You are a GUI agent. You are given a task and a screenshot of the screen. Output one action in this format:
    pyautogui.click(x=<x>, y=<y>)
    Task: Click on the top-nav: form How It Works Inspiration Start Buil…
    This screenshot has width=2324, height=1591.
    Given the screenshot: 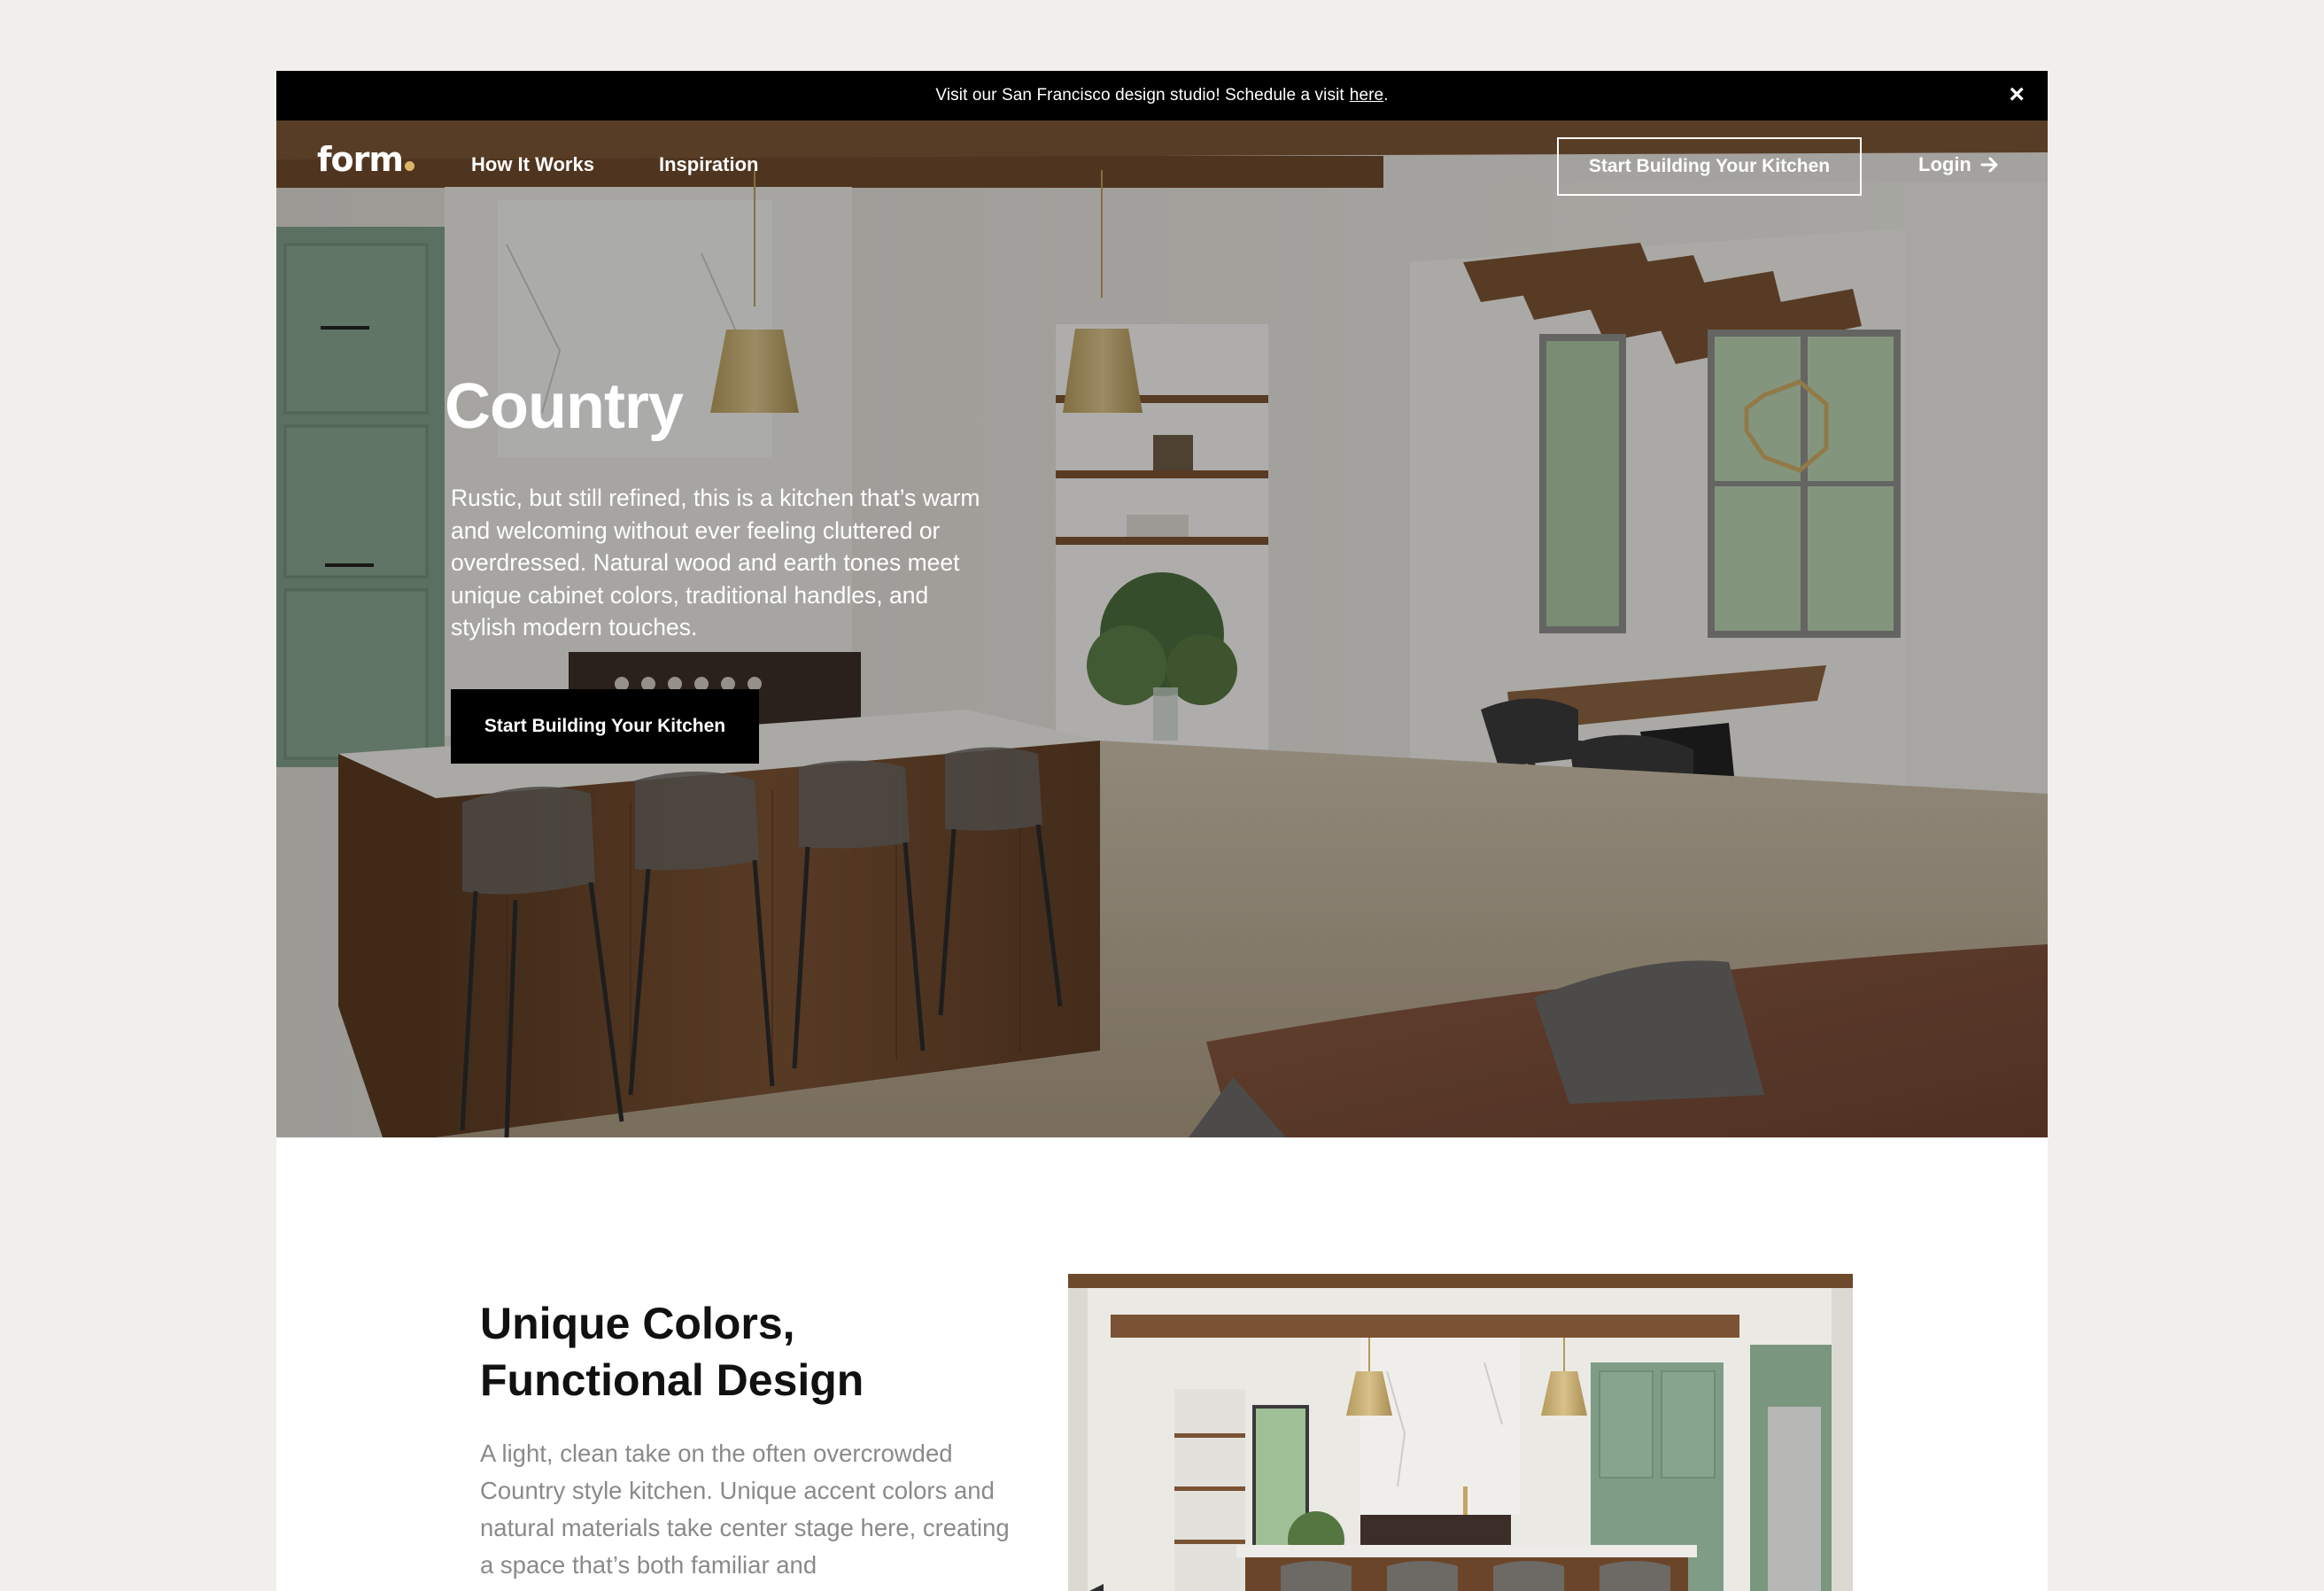 What is the action you would take?
    pyautogui.click(x=1162, y=169)
    